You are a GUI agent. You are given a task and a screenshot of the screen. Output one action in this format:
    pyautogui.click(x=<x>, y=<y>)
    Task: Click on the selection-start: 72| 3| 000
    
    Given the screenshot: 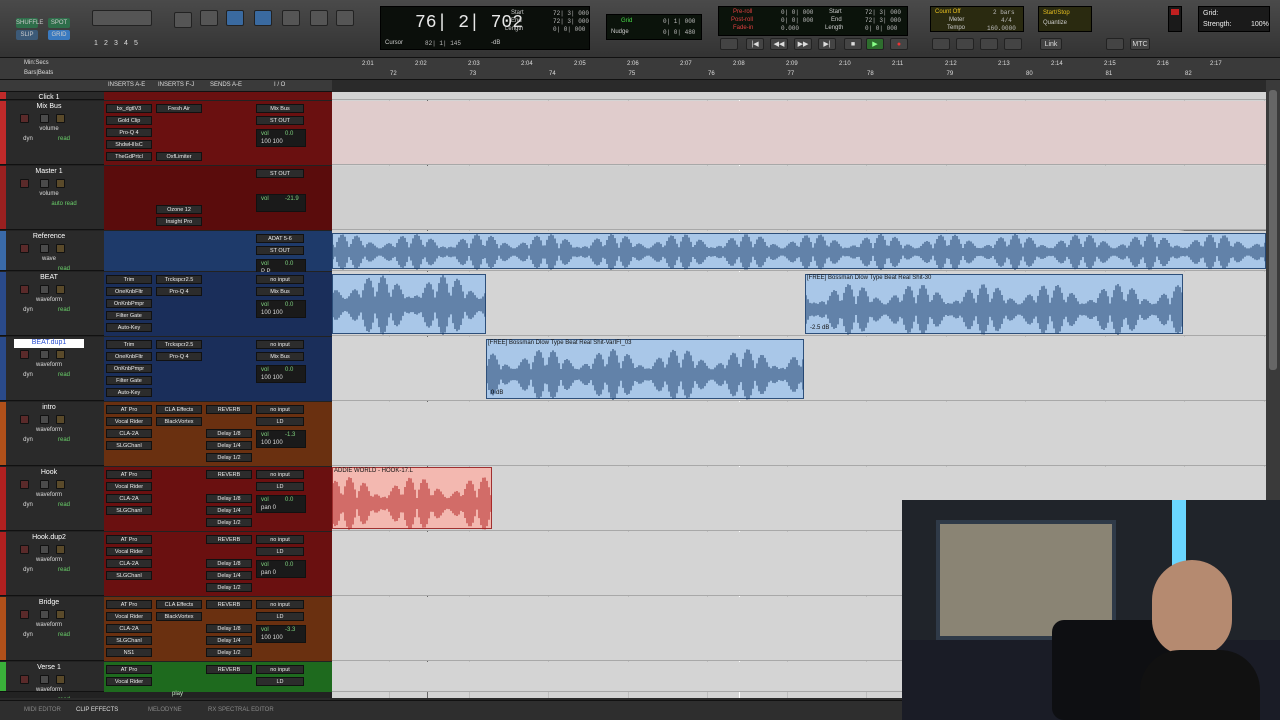 What is the action you would take?
    pyautogui.click(x=571, y=13)
    